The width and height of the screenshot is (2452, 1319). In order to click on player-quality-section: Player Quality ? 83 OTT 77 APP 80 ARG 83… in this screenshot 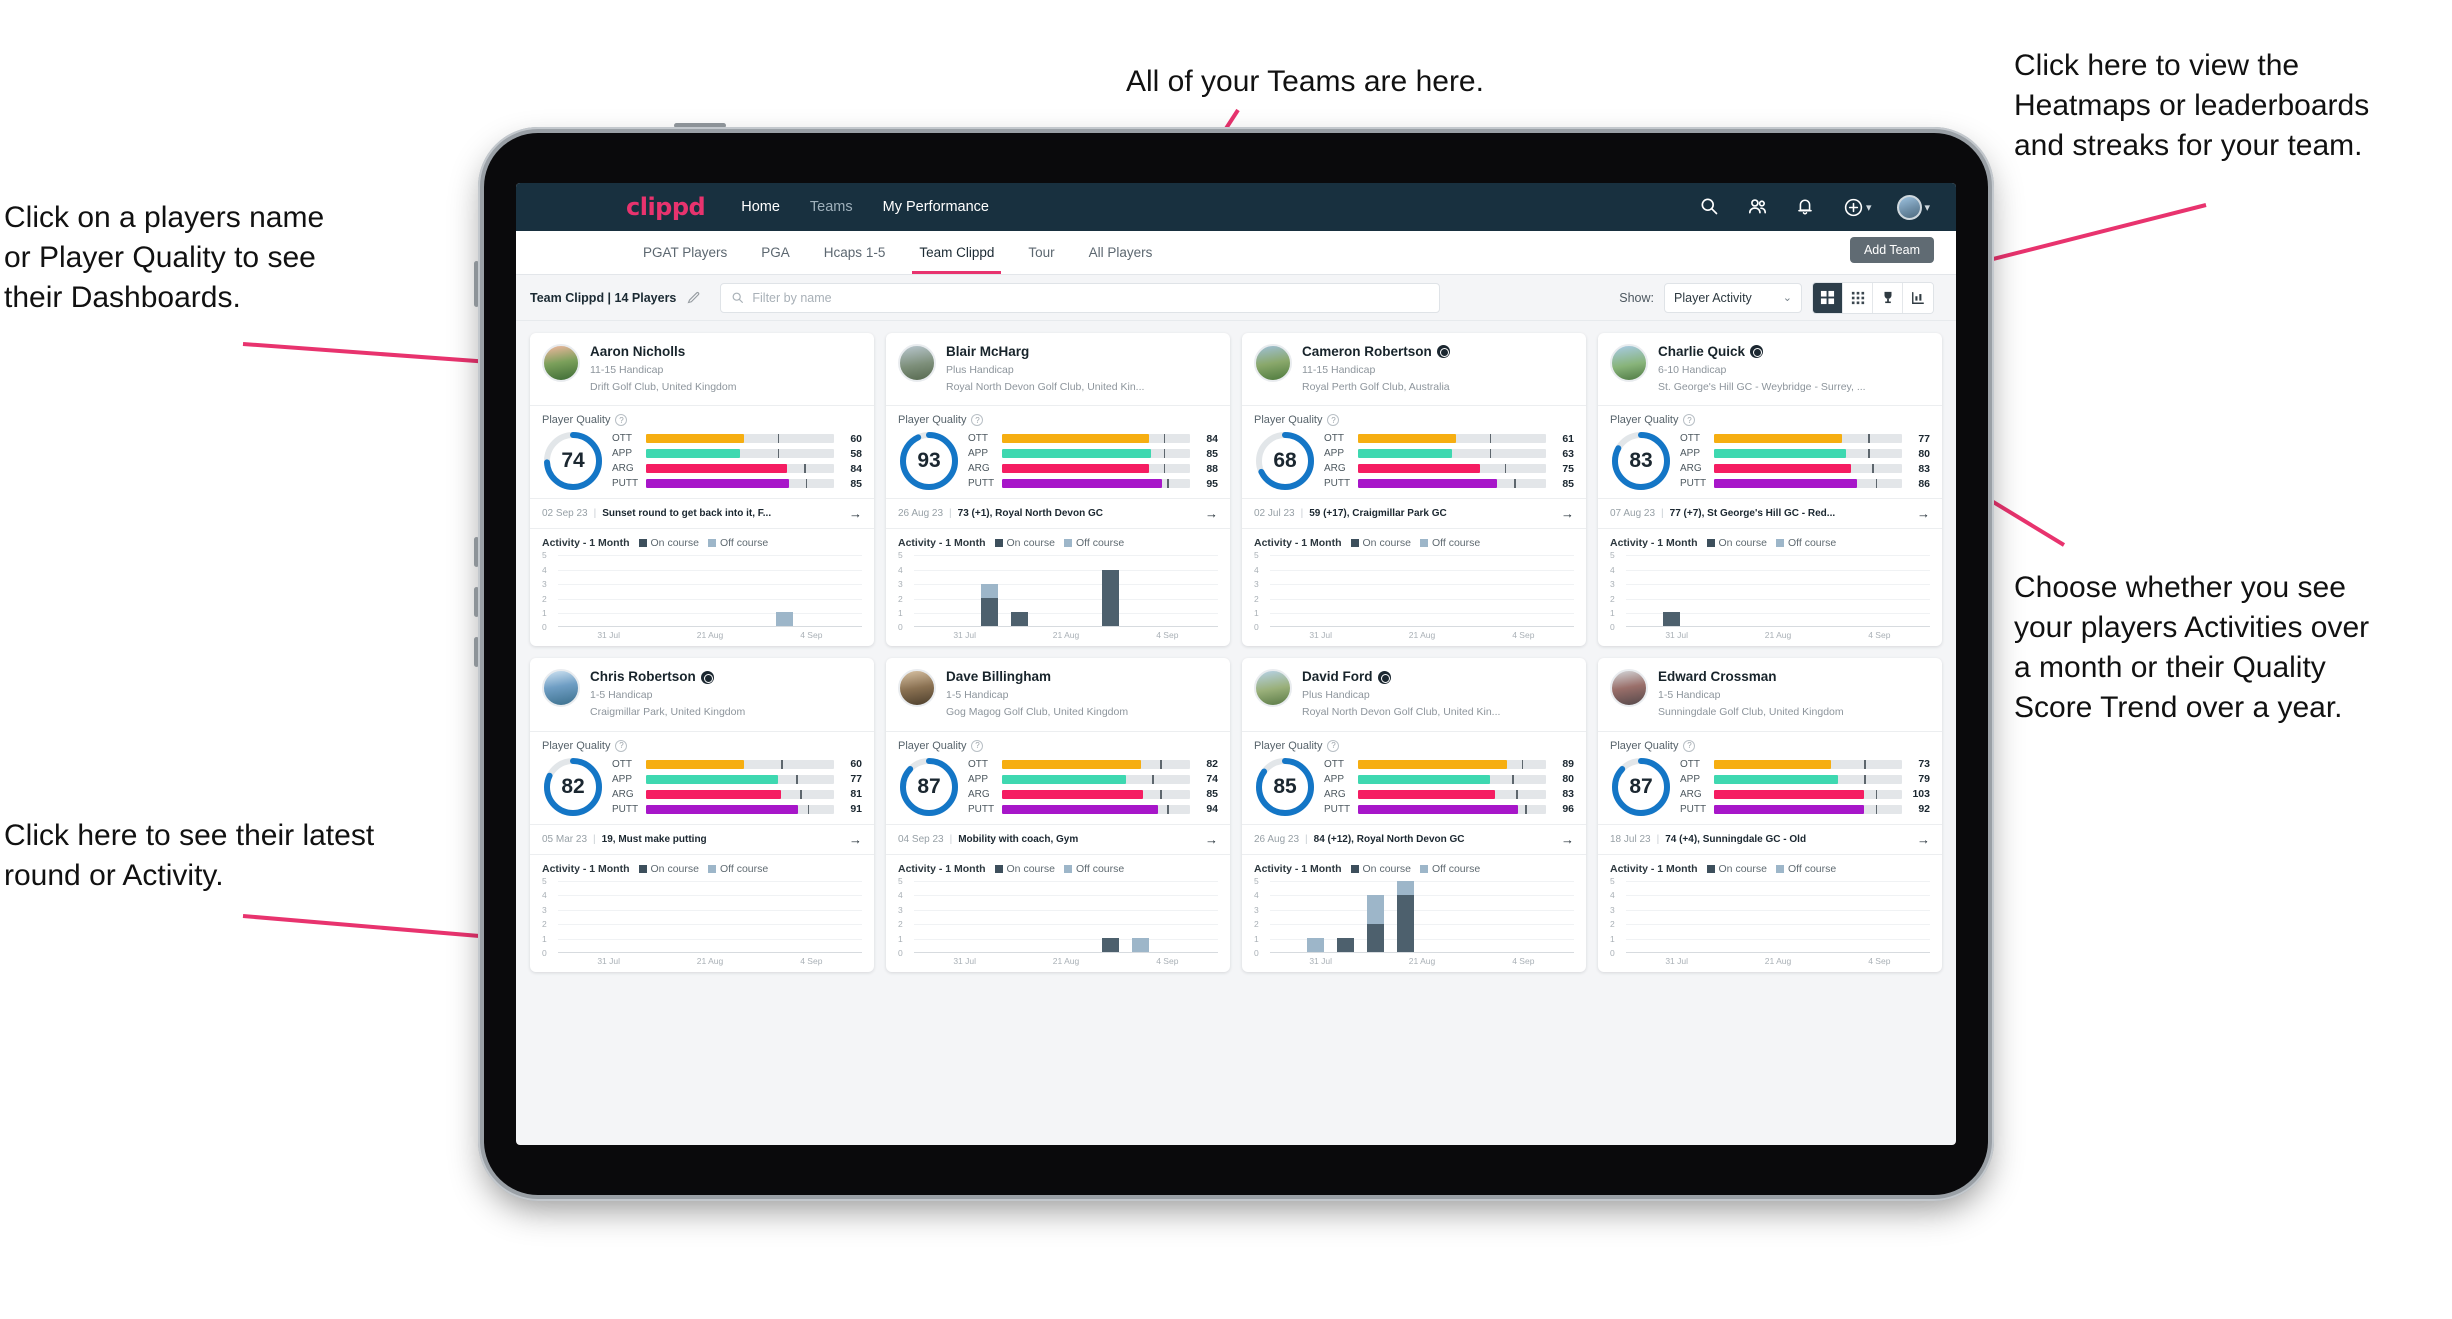, I will do `click(1770, 451)`.